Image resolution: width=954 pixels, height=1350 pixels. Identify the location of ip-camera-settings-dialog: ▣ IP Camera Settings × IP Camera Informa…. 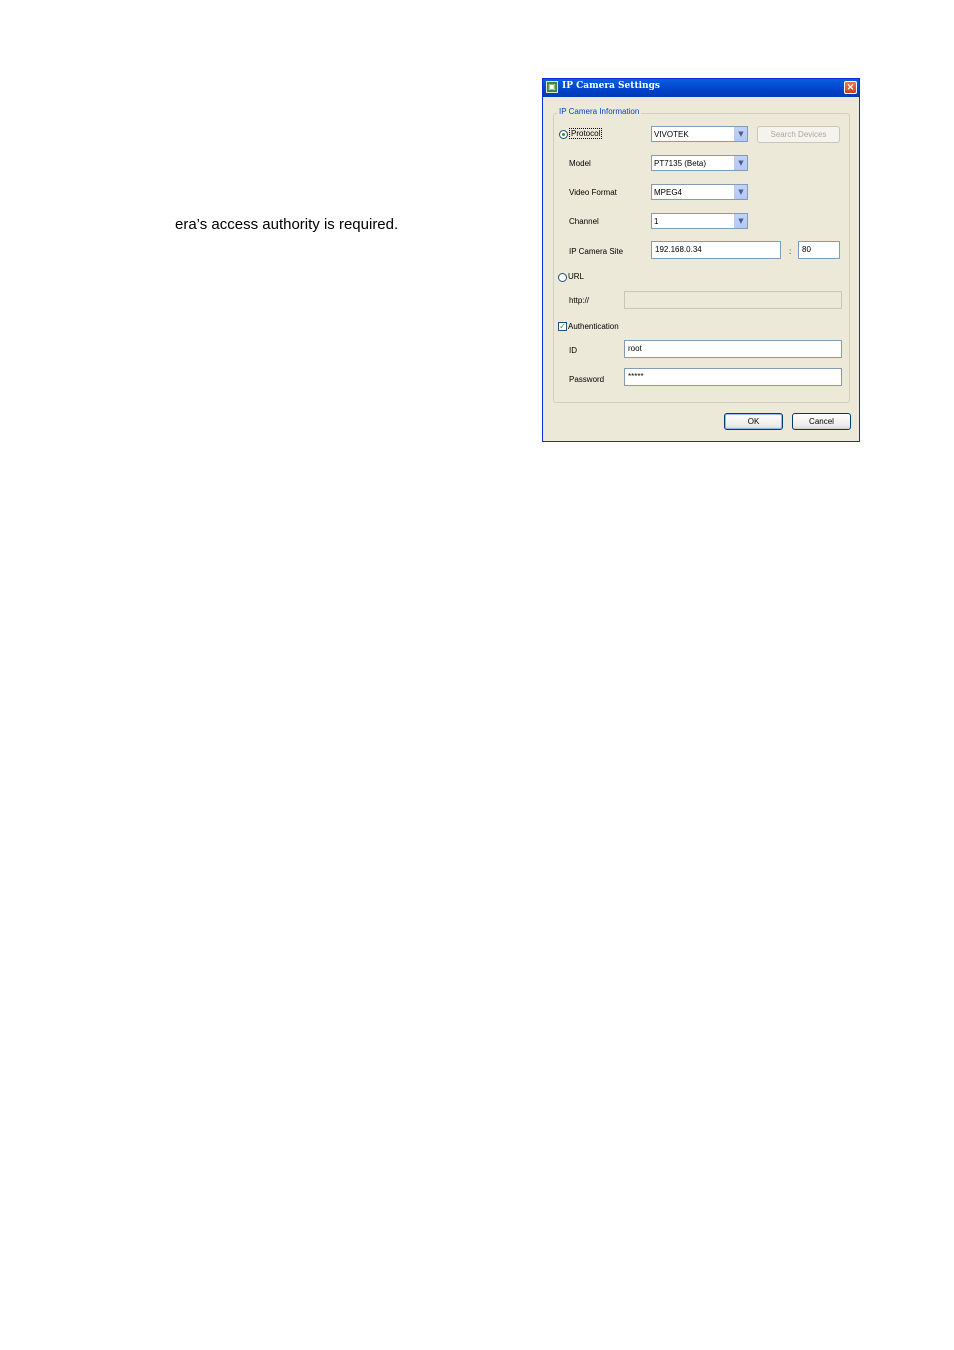
(701, 260).